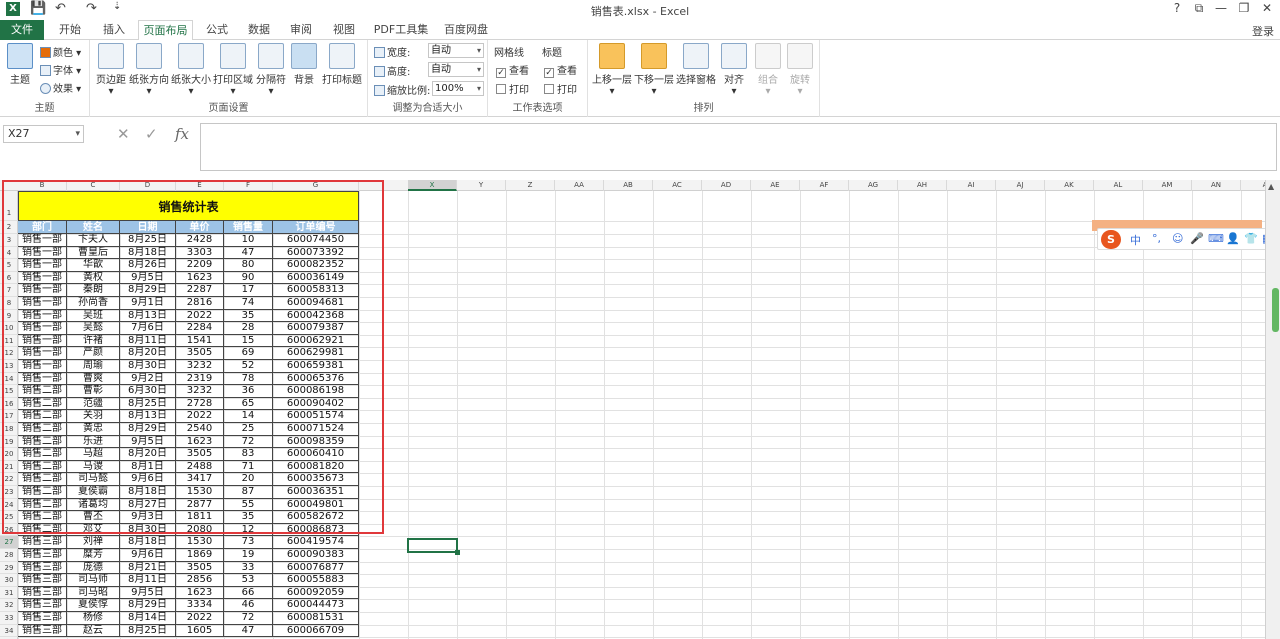 This screenshot has height=639, width=1280. What do you see at coordinates (200, 618) in the screenshot?
I see `table-cell: 2022` at bounding box center [200, 618].